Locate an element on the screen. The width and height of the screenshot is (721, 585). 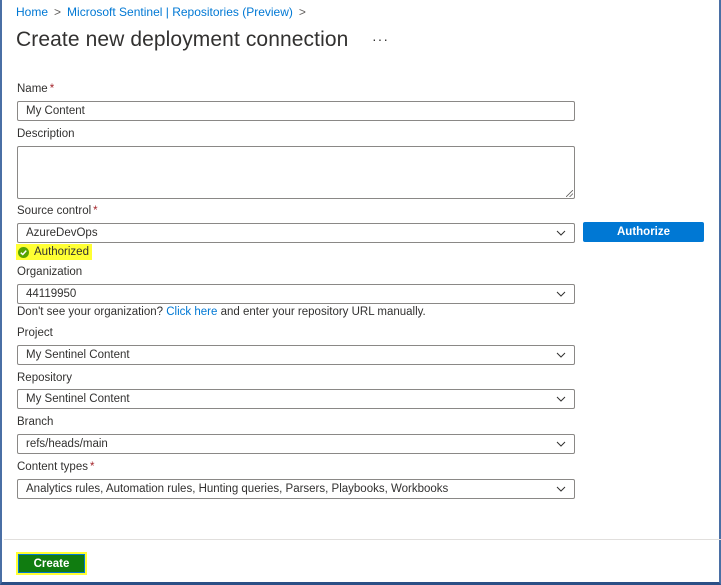
authorized-status: Authorized is located at coordinates (54, 252).